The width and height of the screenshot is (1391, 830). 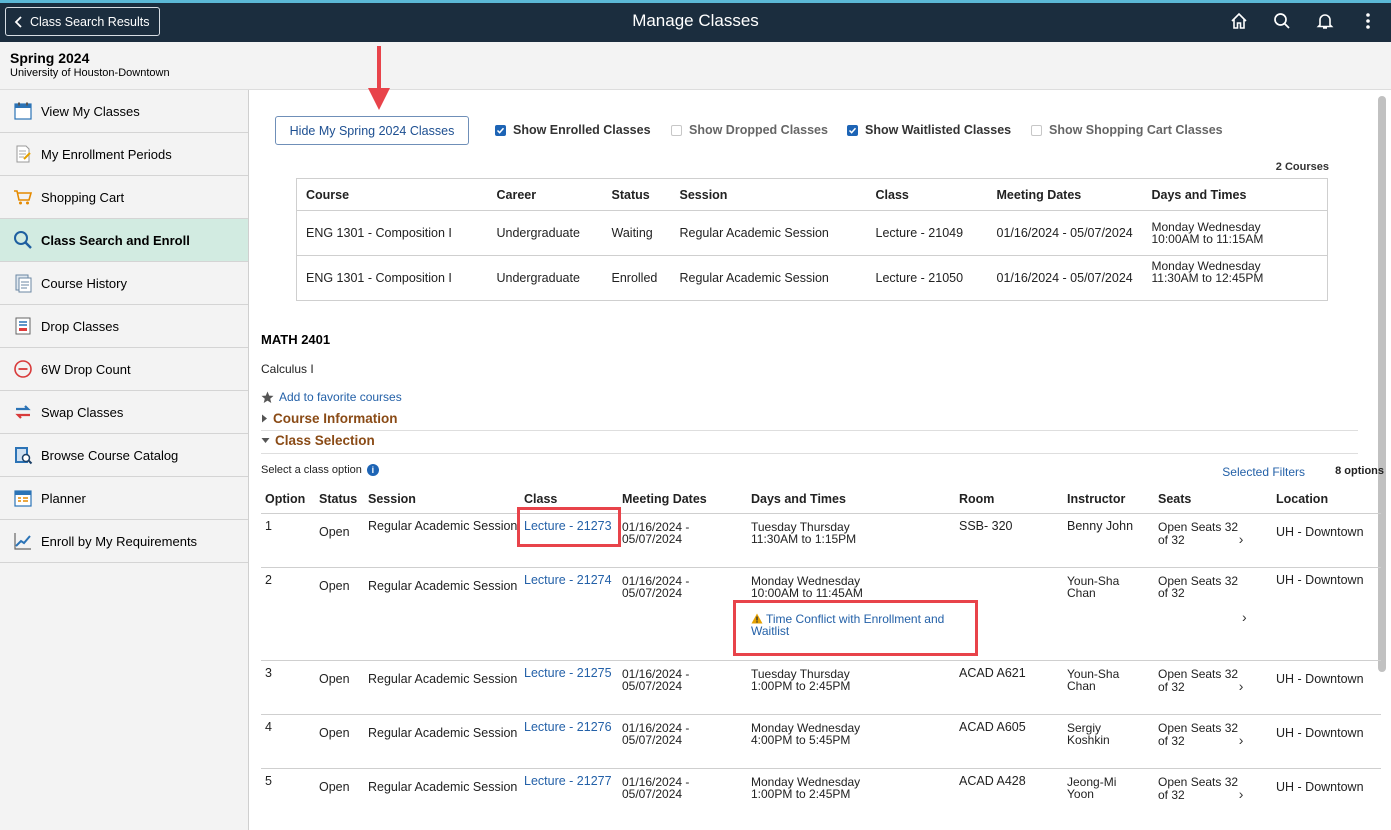 What do you see at coordinates (340, 397) in the screenshot?
I see `favorite-label: Add to favorite courses` at bounding box center [340, 397].